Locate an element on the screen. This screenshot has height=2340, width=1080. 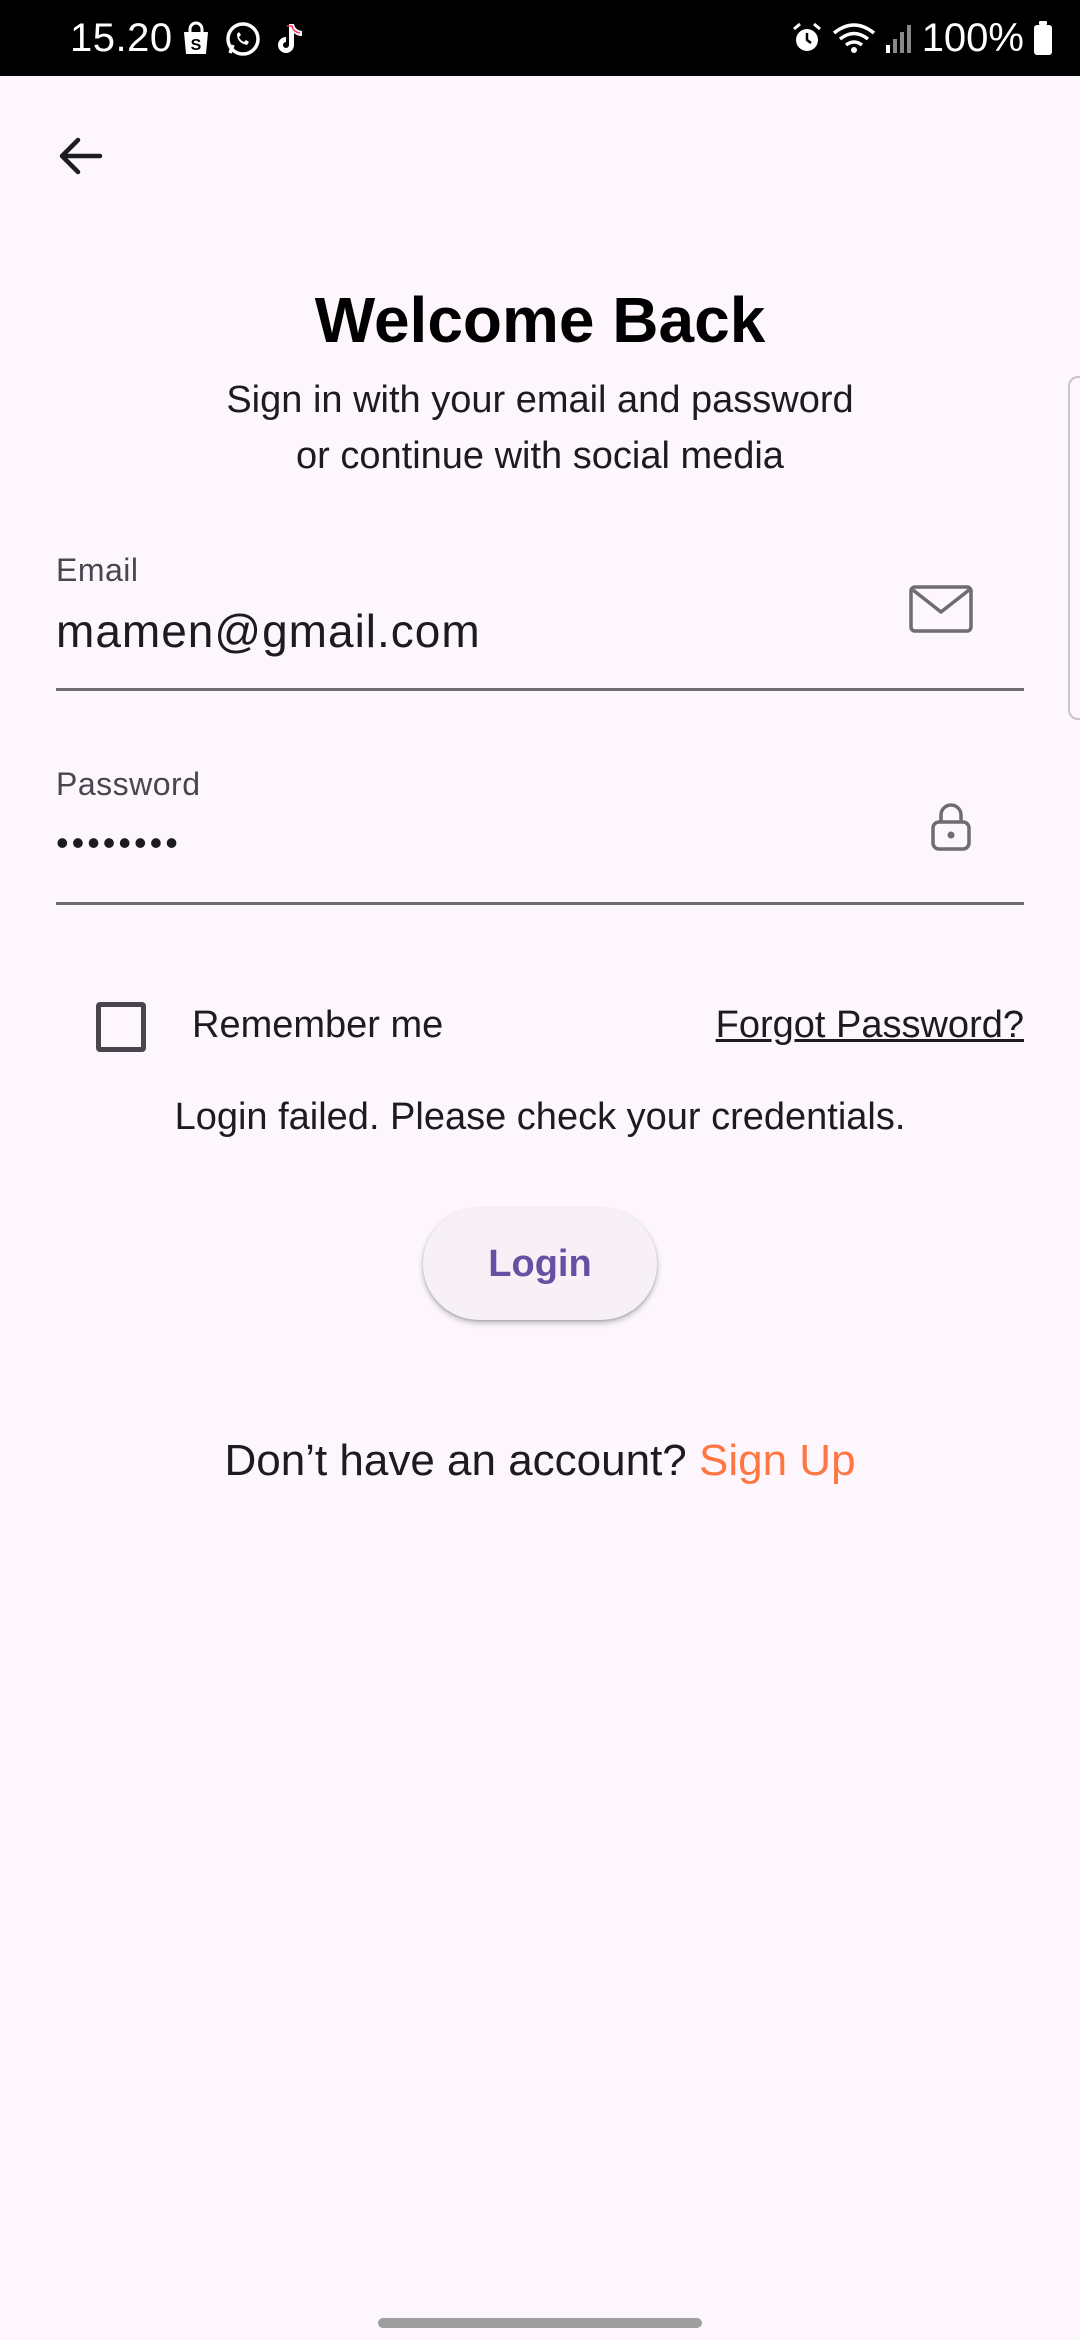
signal-icon is located at coordinates (899, 38).